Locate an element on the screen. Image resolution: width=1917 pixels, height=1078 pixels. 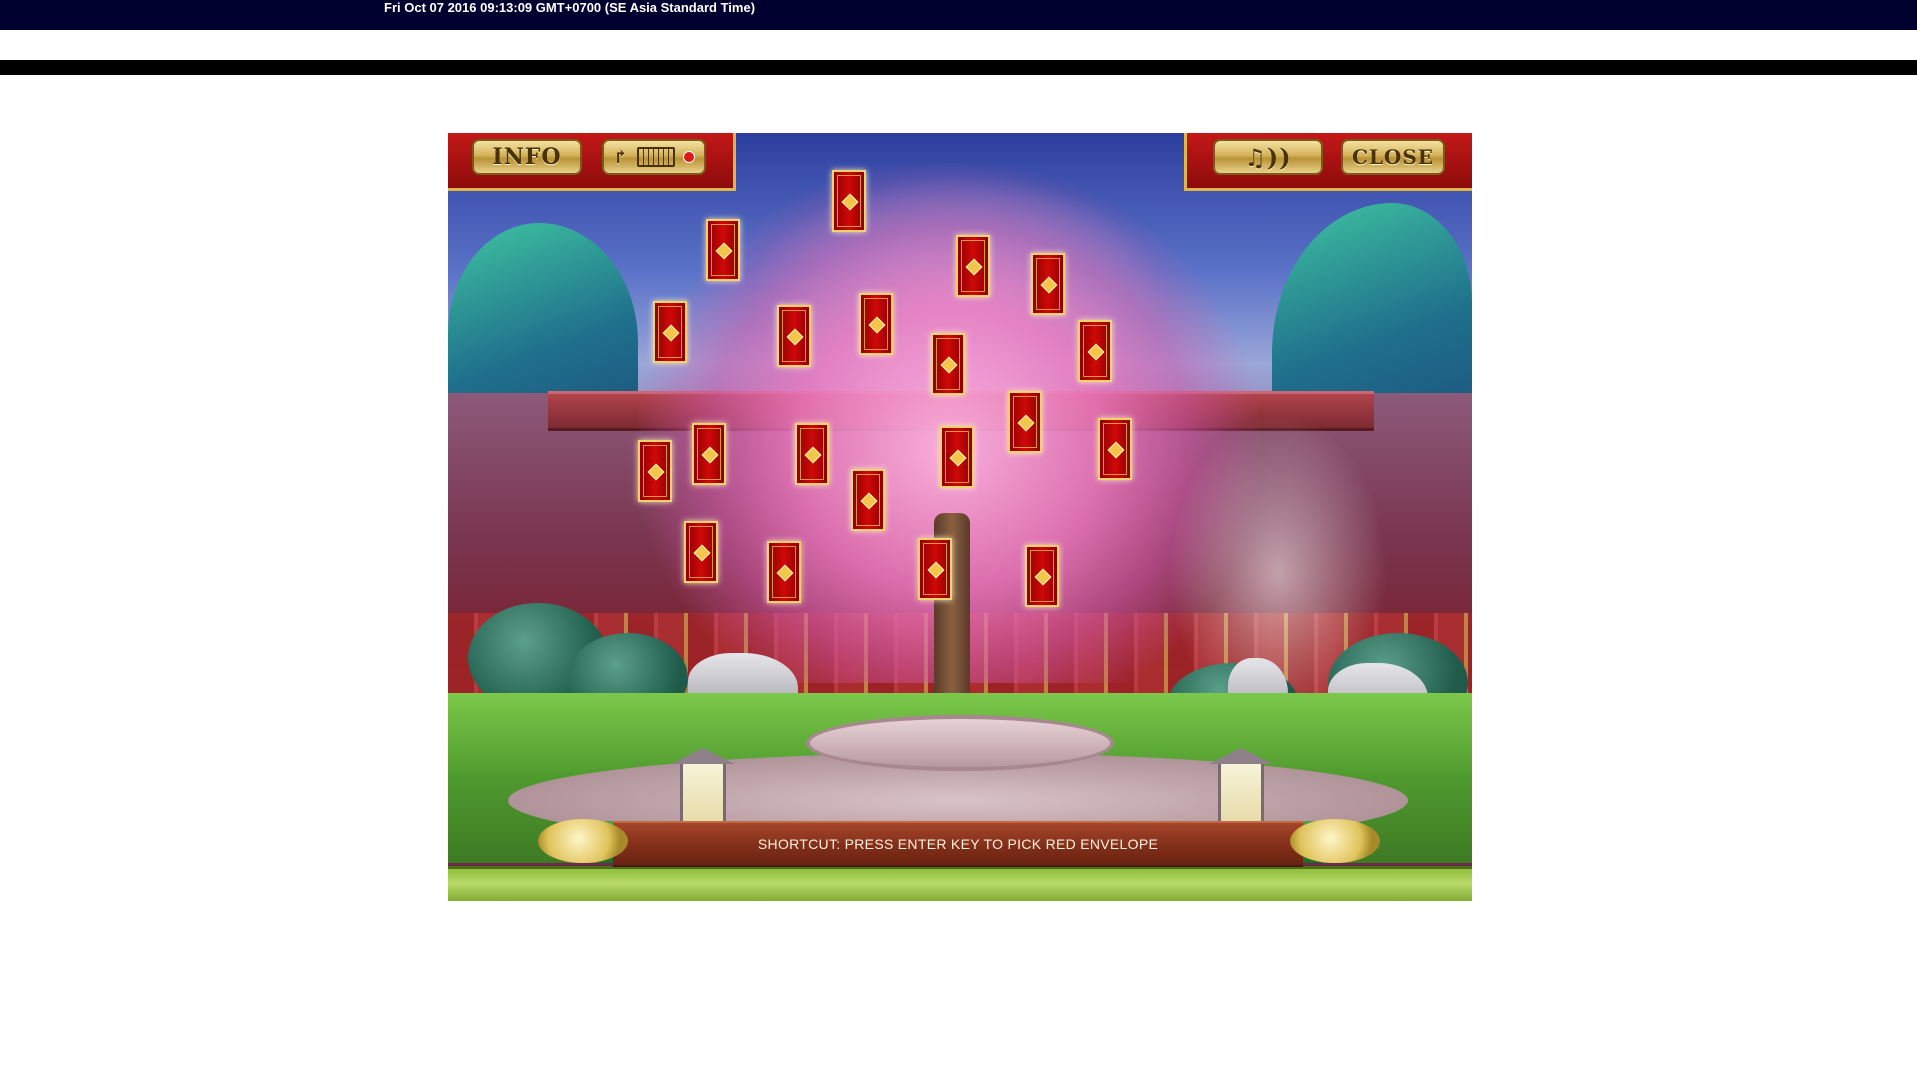
close-button: CLOSE is located at coordinates (1393, 157).